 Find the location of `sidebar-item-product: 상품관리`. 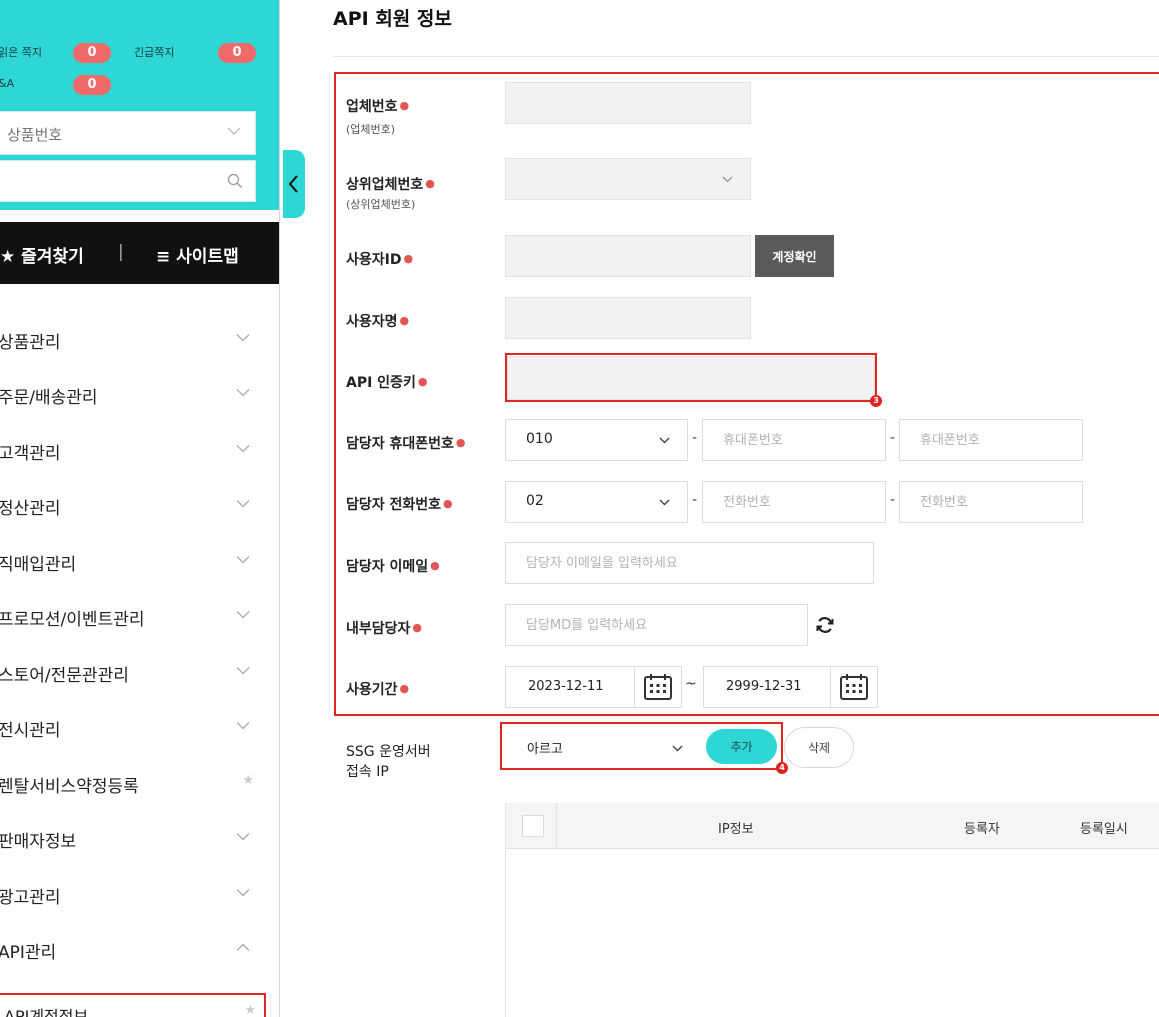

sidebar-item-product: 상품관리 is located at coordinates (135, 338).